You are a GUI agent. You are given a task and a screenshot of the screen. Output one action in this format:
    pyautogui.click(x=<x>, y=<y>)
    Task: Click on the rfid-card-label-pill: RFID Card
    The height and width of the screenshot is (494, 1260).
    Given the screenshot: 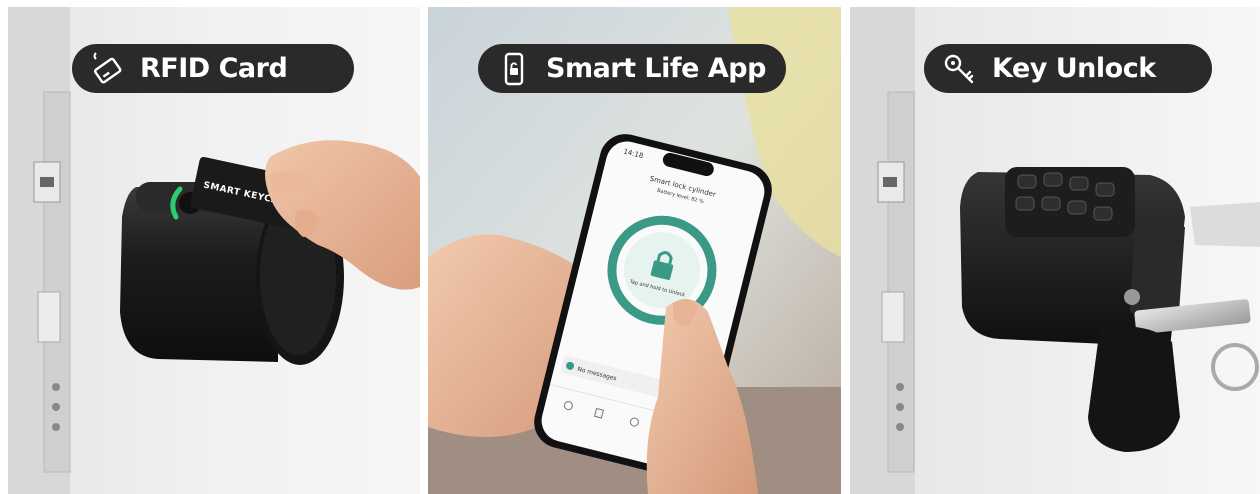 What is the action you would take?
    pyautogui.click(x=213, y=68)
    